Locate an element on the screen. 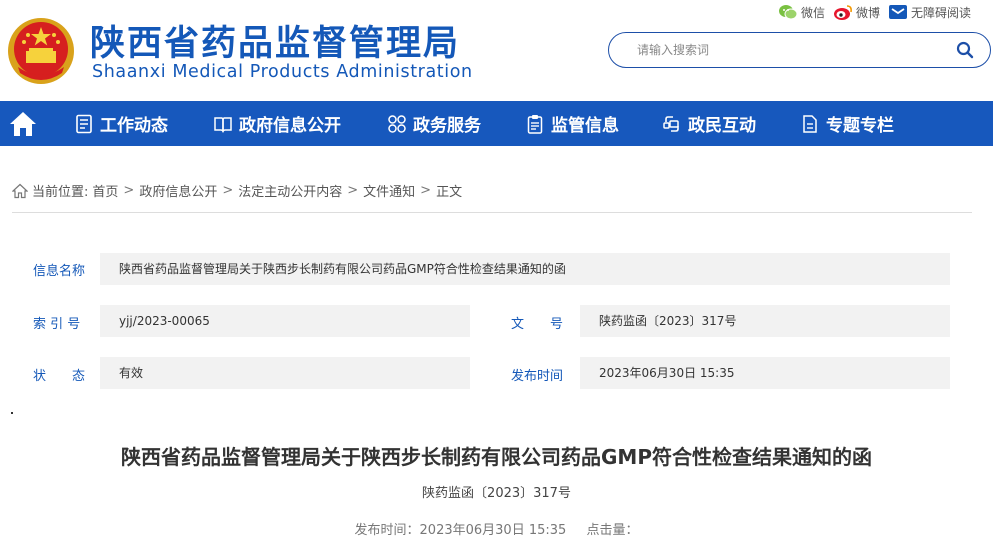 The width and height of the screenshot is (993, 542). article-click-count: 点击量： is located at coordinates (612, 530).